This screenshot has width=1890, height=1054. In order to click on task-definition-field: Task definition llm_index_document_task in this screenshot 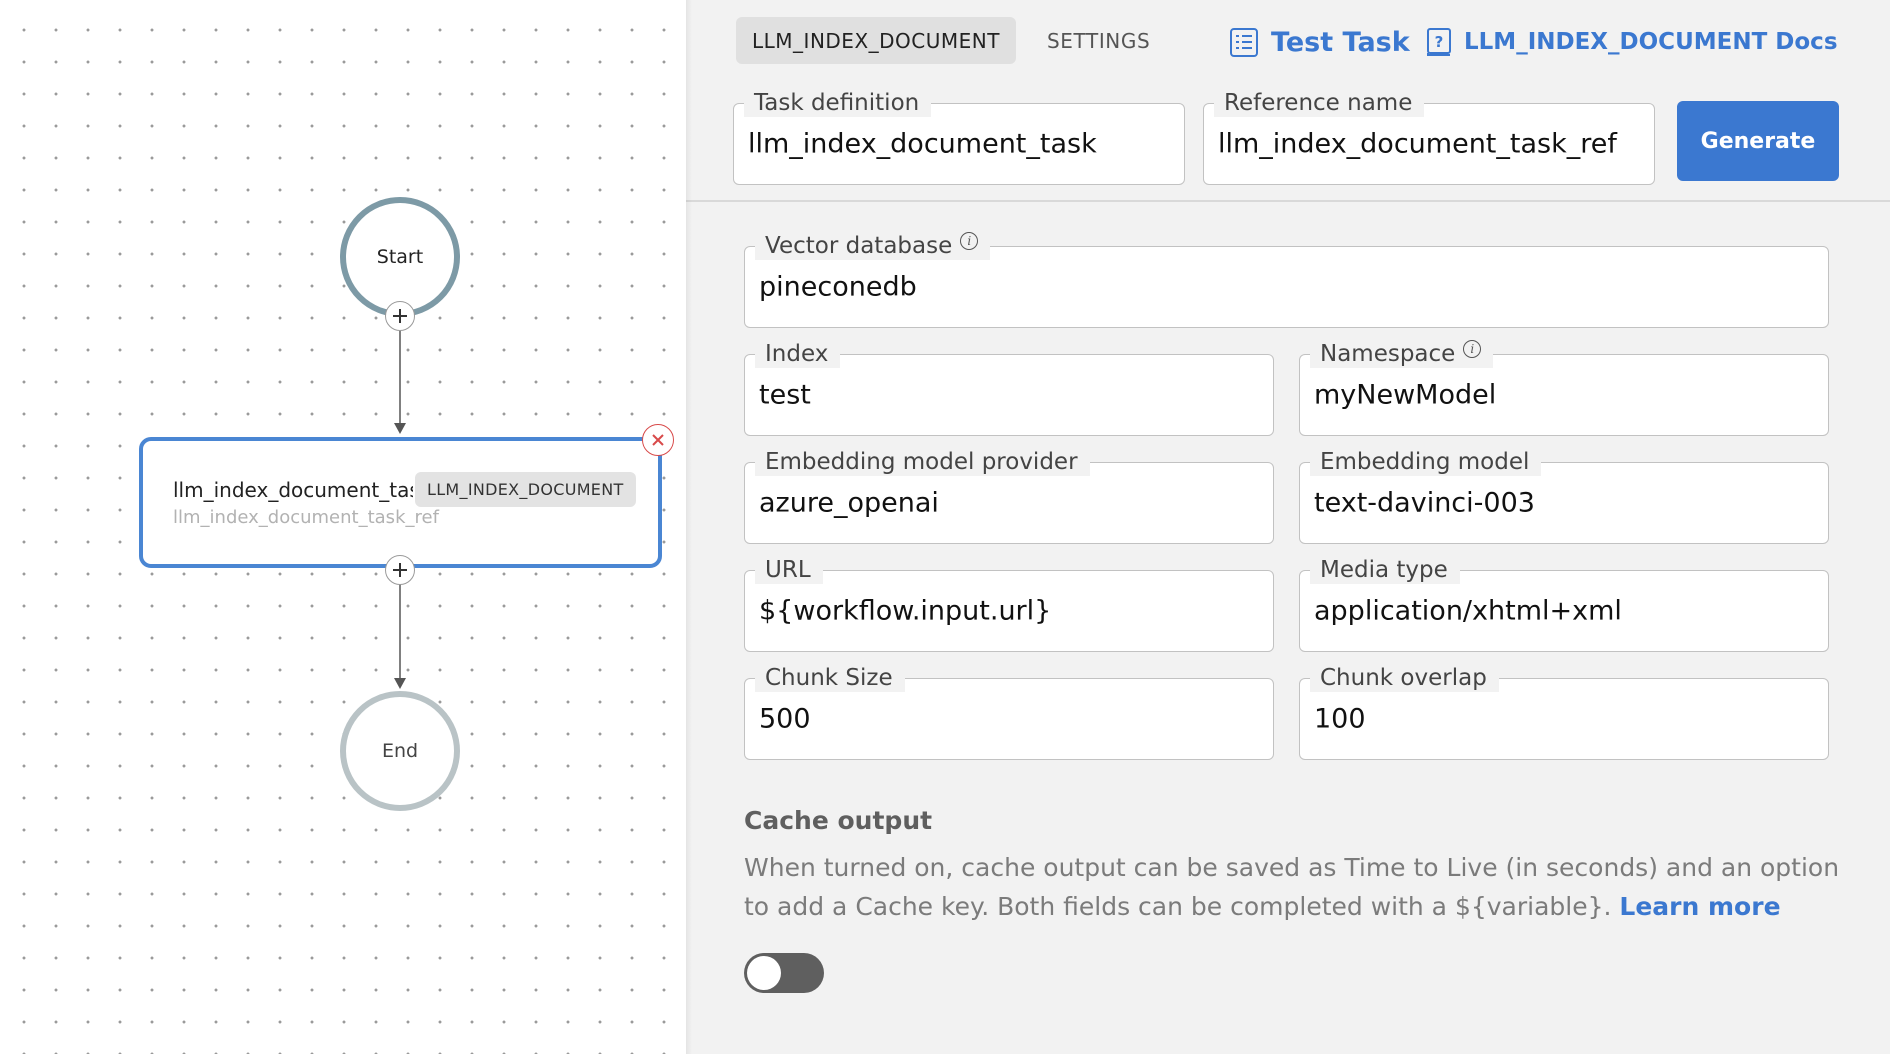, I will do `click(959, 137)`.